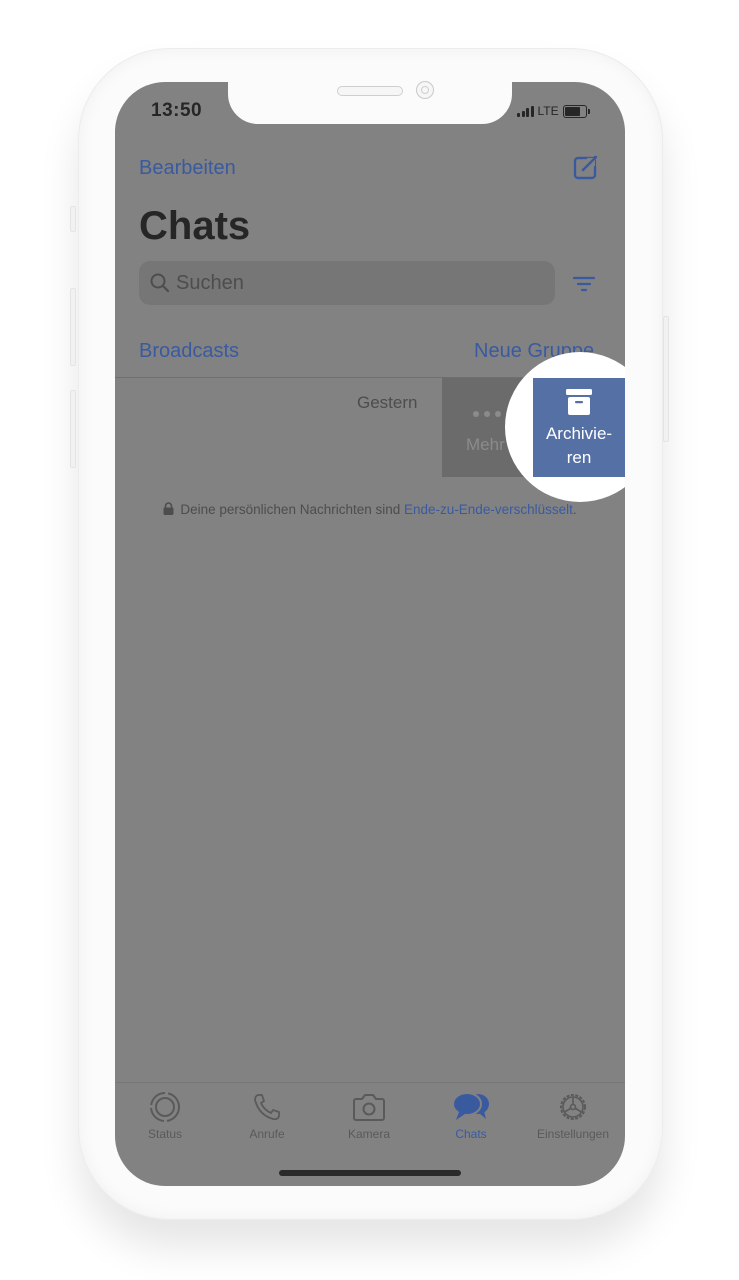 The image size is (739, 1280). Describe the element at coordinates (586, 167) in the screenshot. I see `compose-icon` at that location.